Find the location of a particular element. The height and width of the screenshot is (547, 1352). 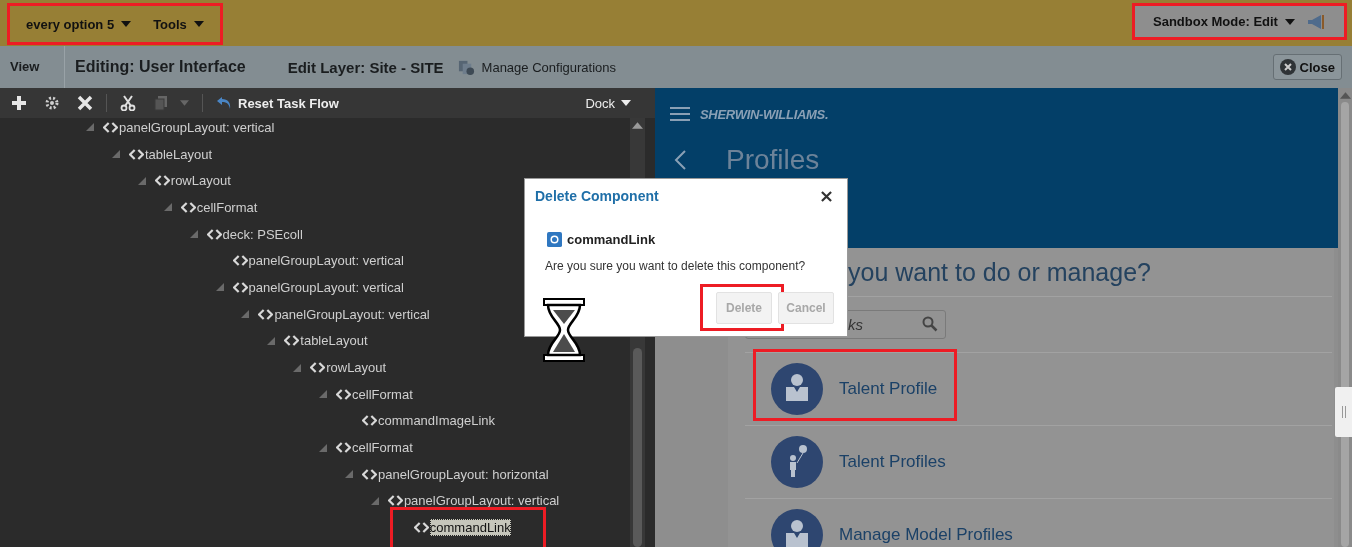

page-title: Profiles is located at coordinates (773, 160).